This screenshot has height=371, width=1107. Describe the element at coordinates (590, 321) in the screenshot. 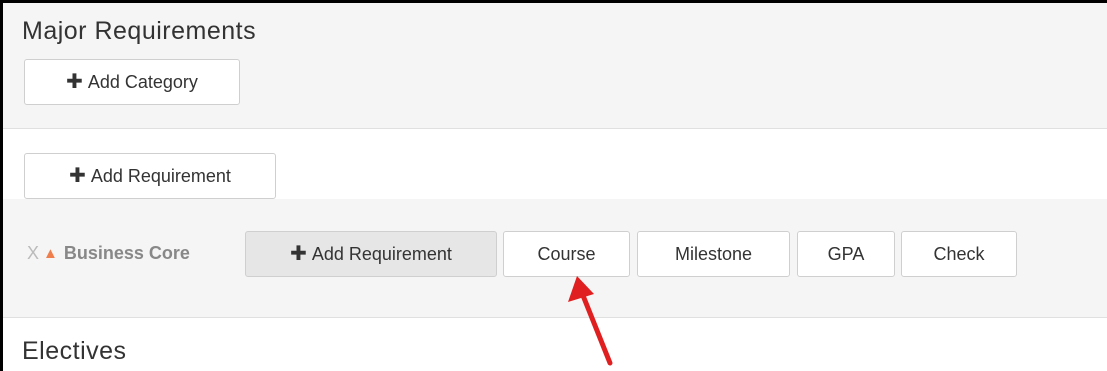

I see `red-arrow-annotation` at that location.